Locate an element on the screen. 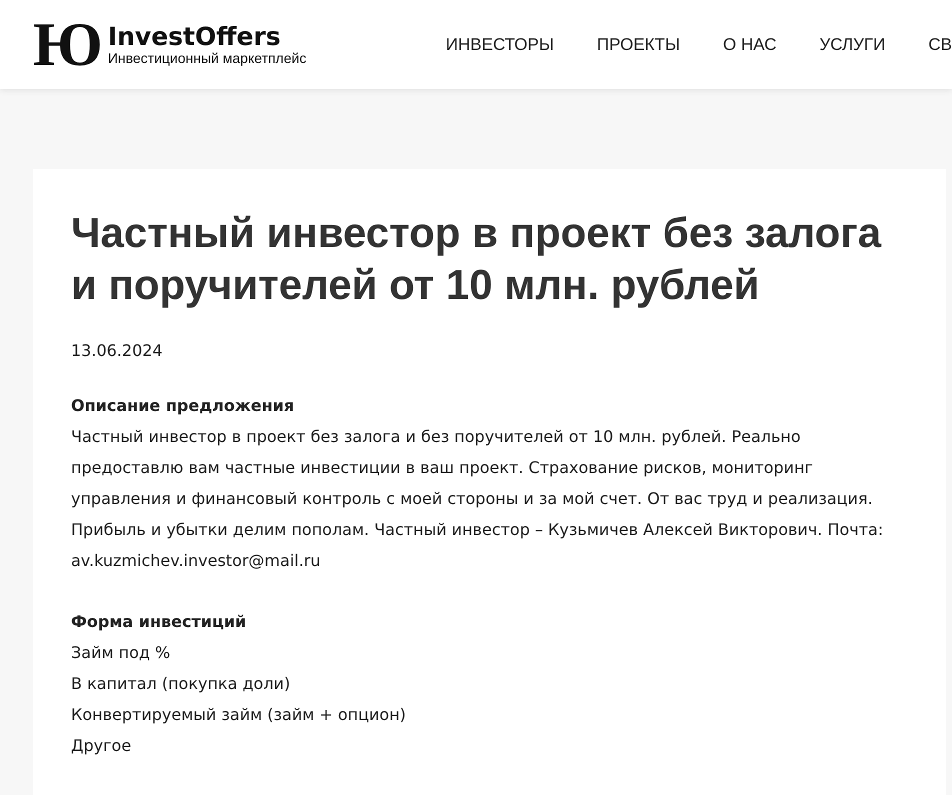 Image resolution: width=952 pixels, height=795 pixels. nav-link: ПРОЕКТЫ is located at coordinates (638, 44).